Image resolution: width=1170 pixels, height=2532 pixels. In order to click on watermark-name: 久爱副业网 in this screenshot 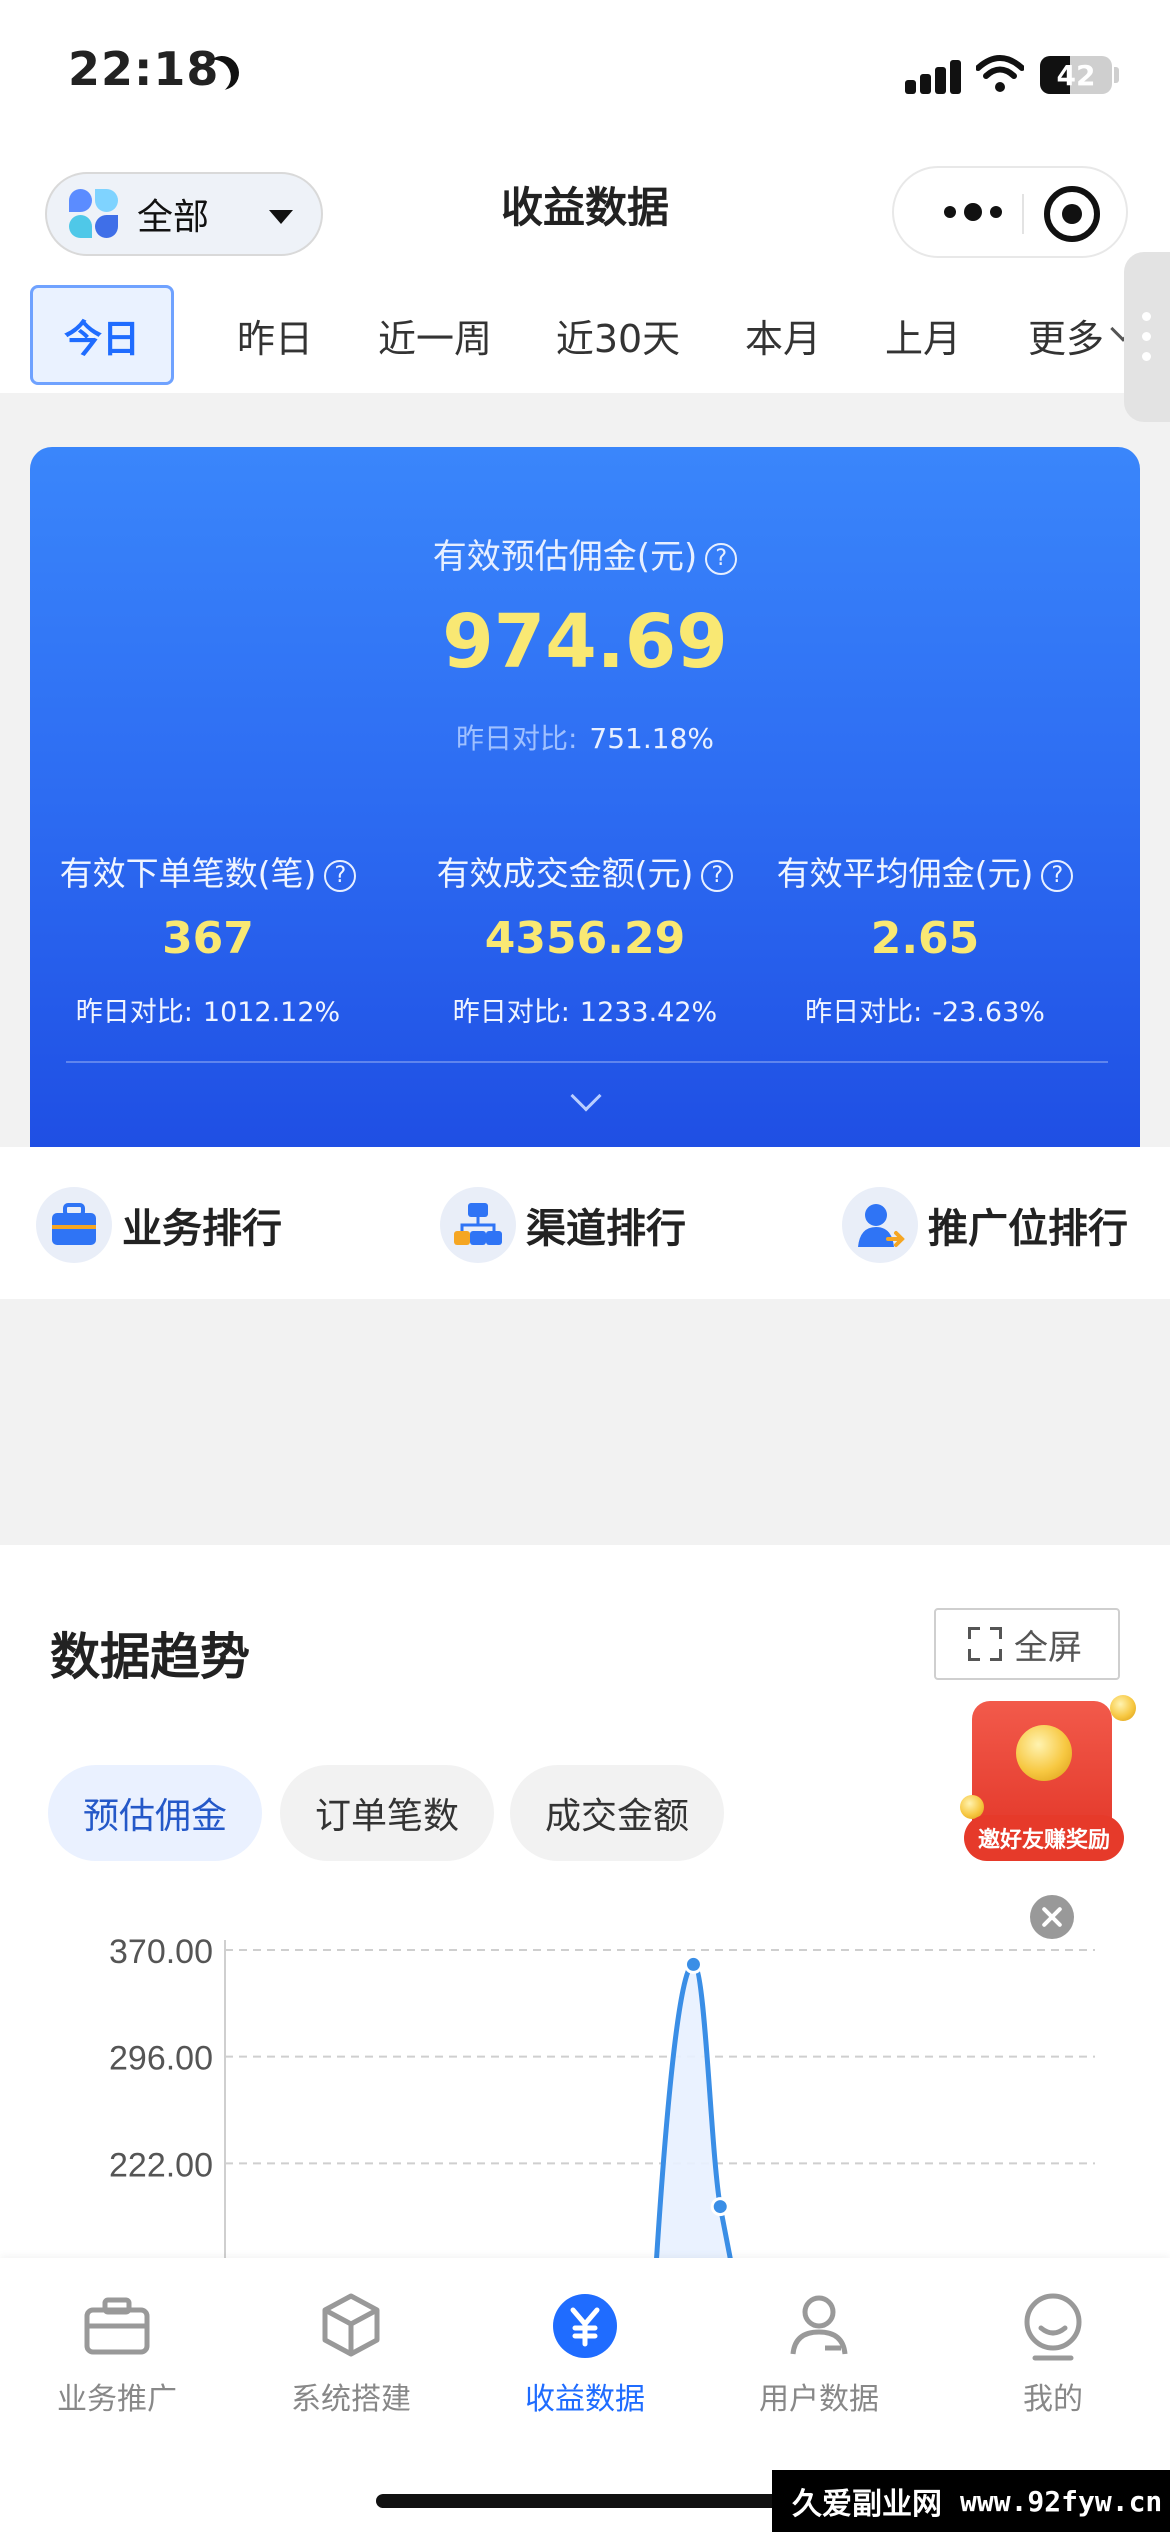, I will do `click(867, 2504)`.